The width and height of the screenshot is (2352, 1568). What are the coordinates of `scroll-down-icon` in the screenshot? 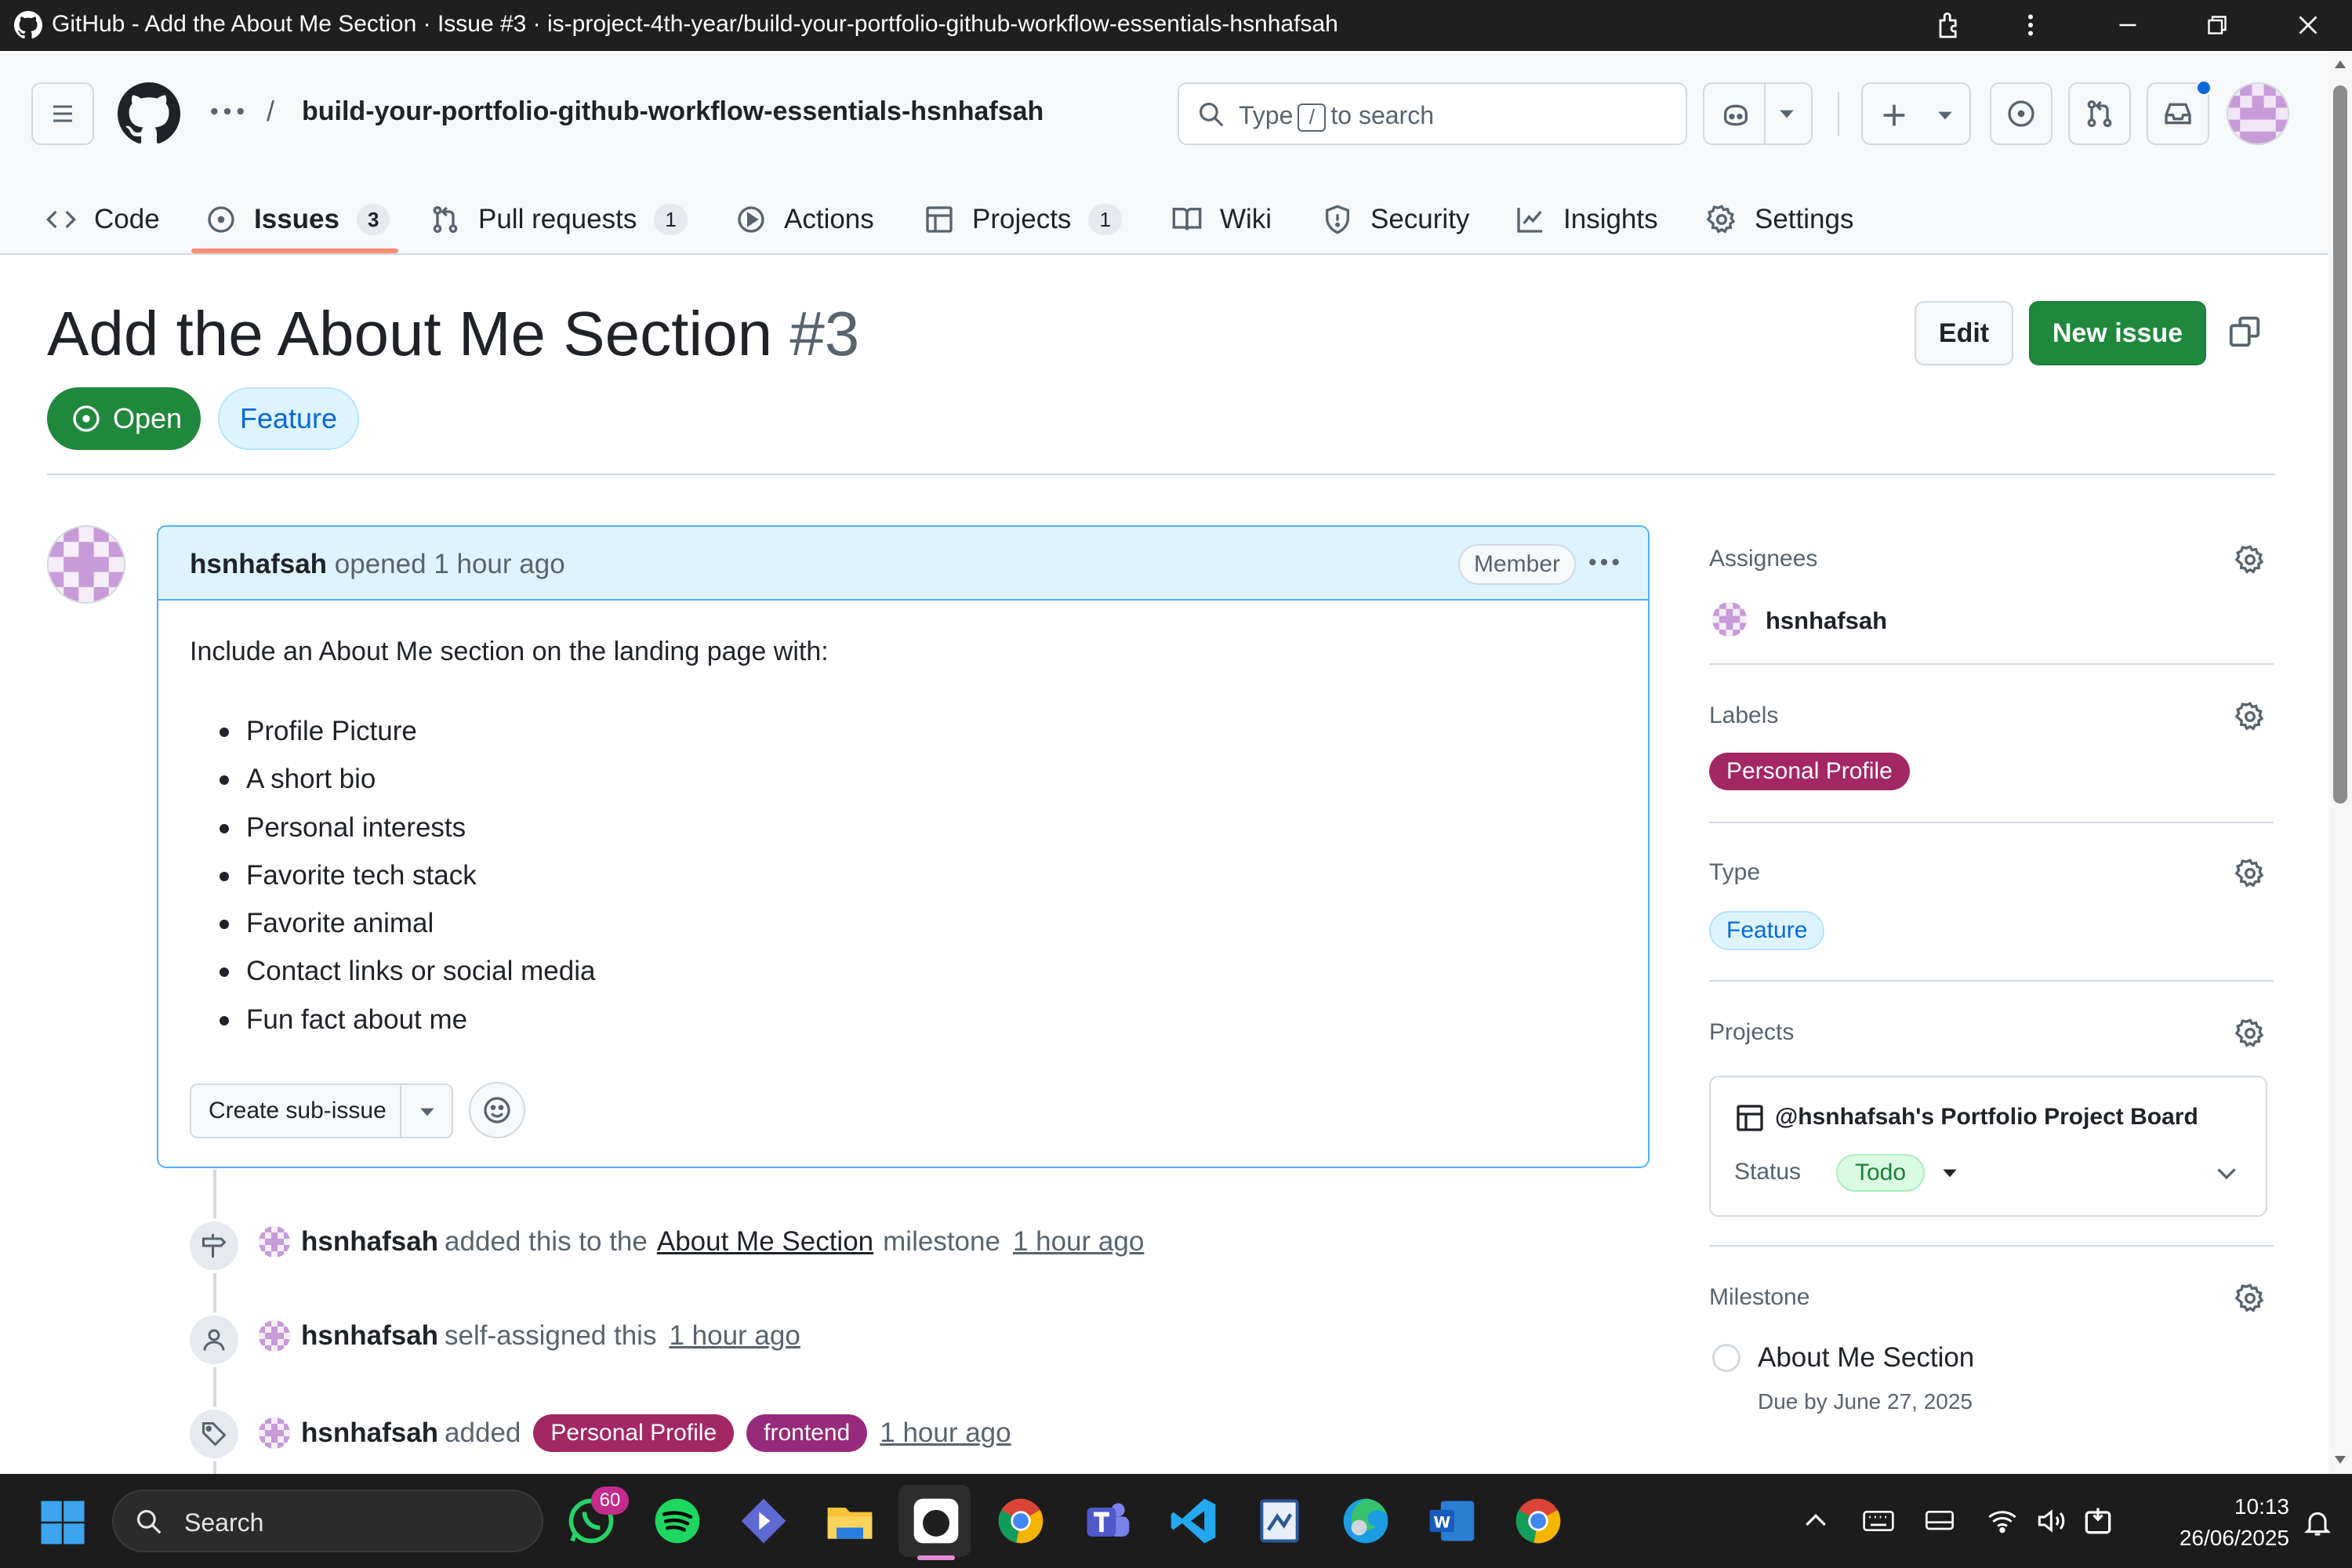 It's located at (2340, 1459).